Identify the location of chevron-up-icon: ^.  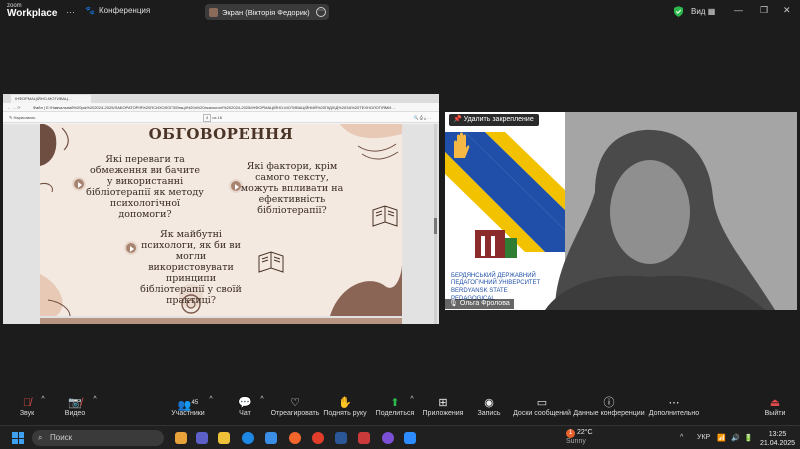
(681, 437).